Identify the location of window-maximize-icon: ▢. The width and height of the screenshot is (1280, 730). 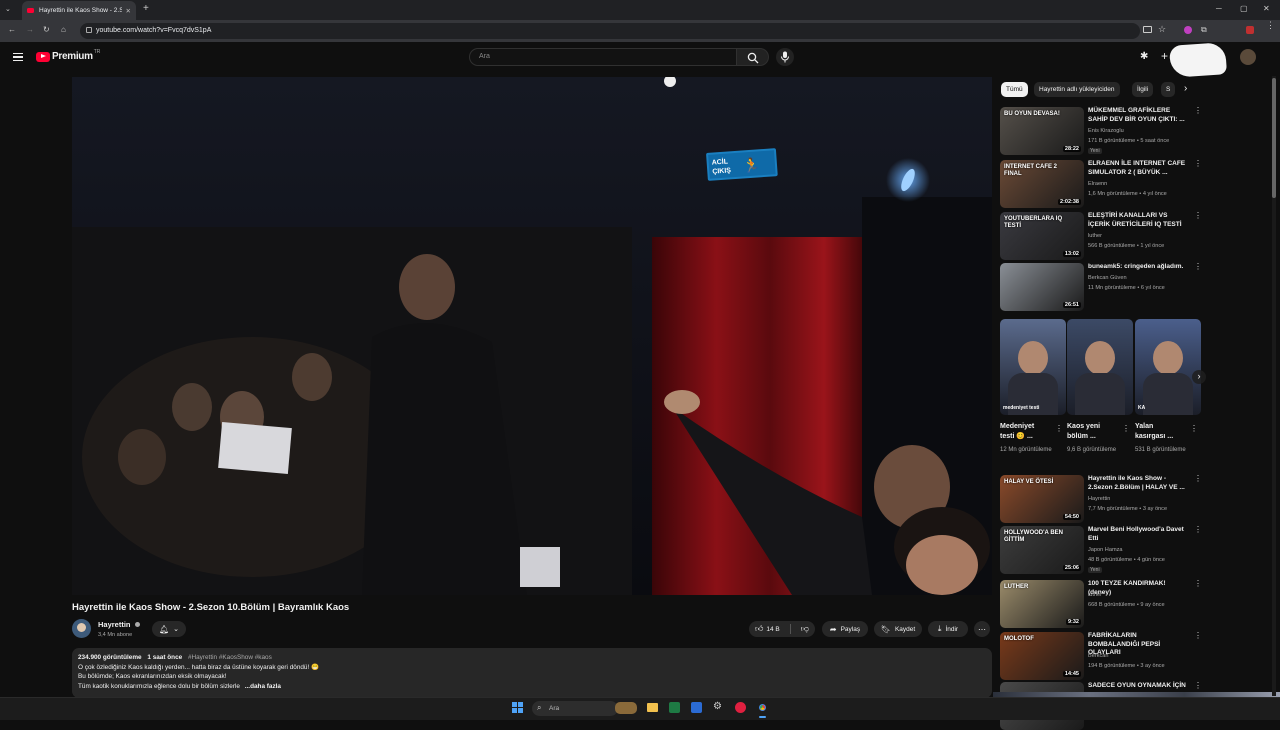
(1244, 8).